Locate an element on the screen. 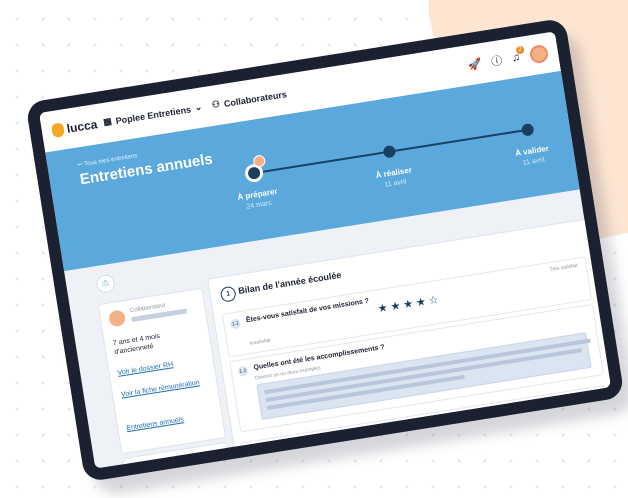 The width and height of the screenshot is (628, 498). manager-avatar is located at coordinates (142, 467).